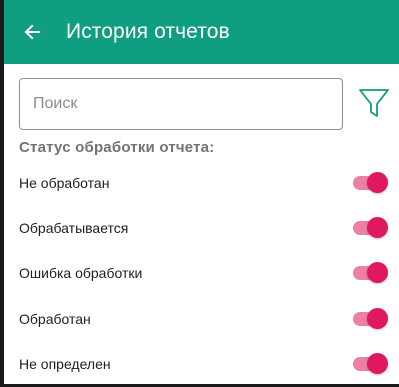  What do you see at coordinates (205, 273) in the screenshot?
I see `status-switch-row: Ошибка обработки` at bounding box center [205, 273].